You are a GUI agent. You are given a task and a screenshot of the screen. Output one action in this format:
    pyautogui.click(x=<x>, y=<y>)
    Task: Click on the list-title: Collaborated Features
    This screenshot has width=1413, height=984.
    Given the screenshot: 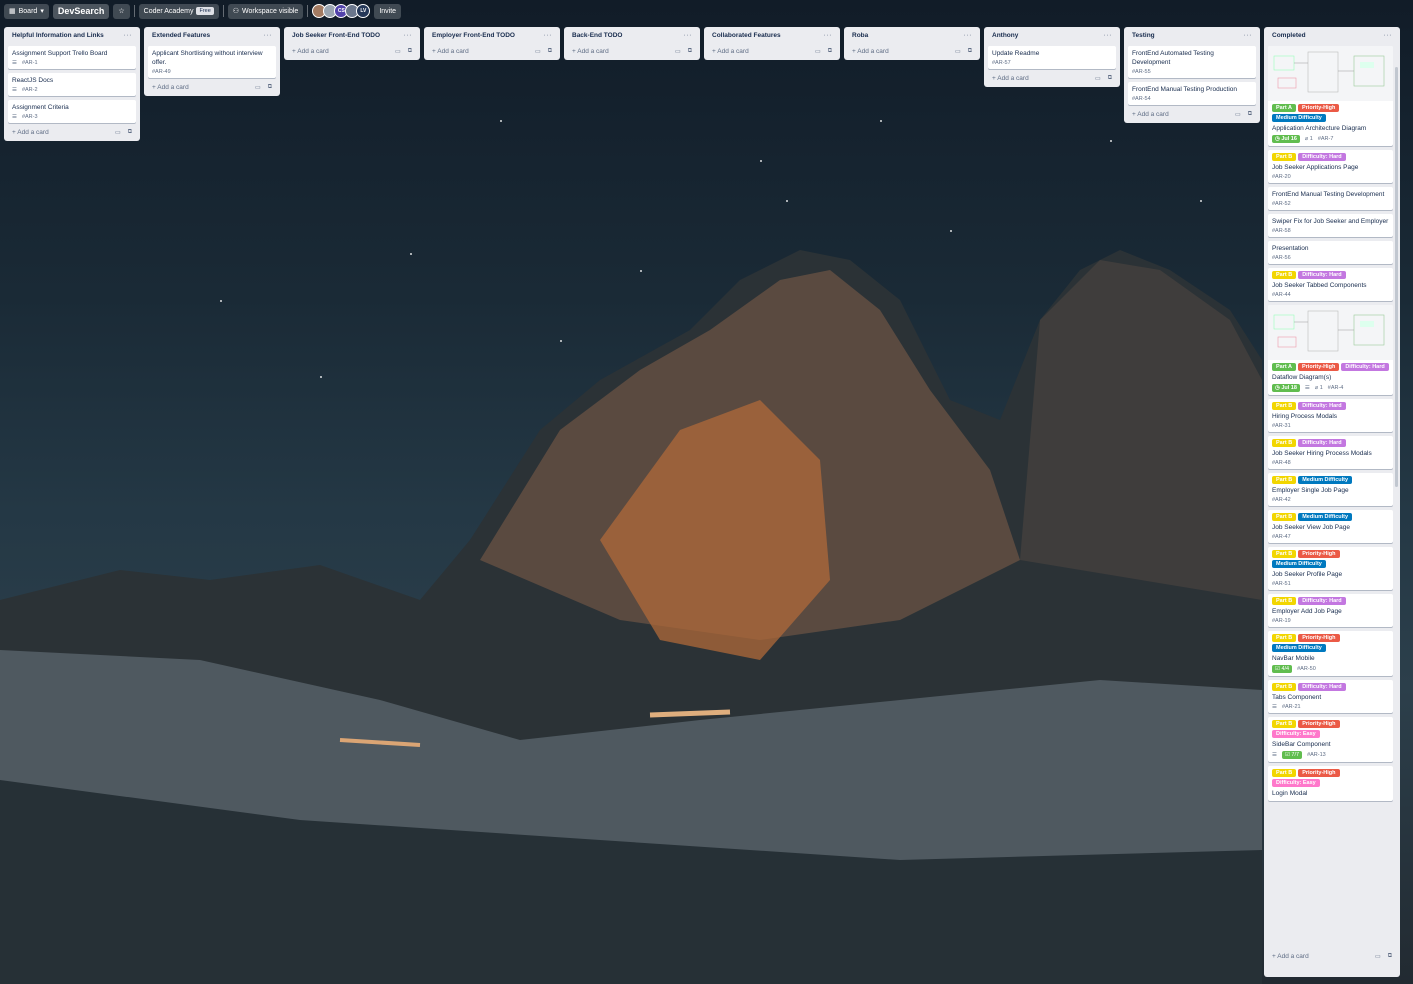 What is the action you would take?
    pyautogui.click(x=746, y=35)
    